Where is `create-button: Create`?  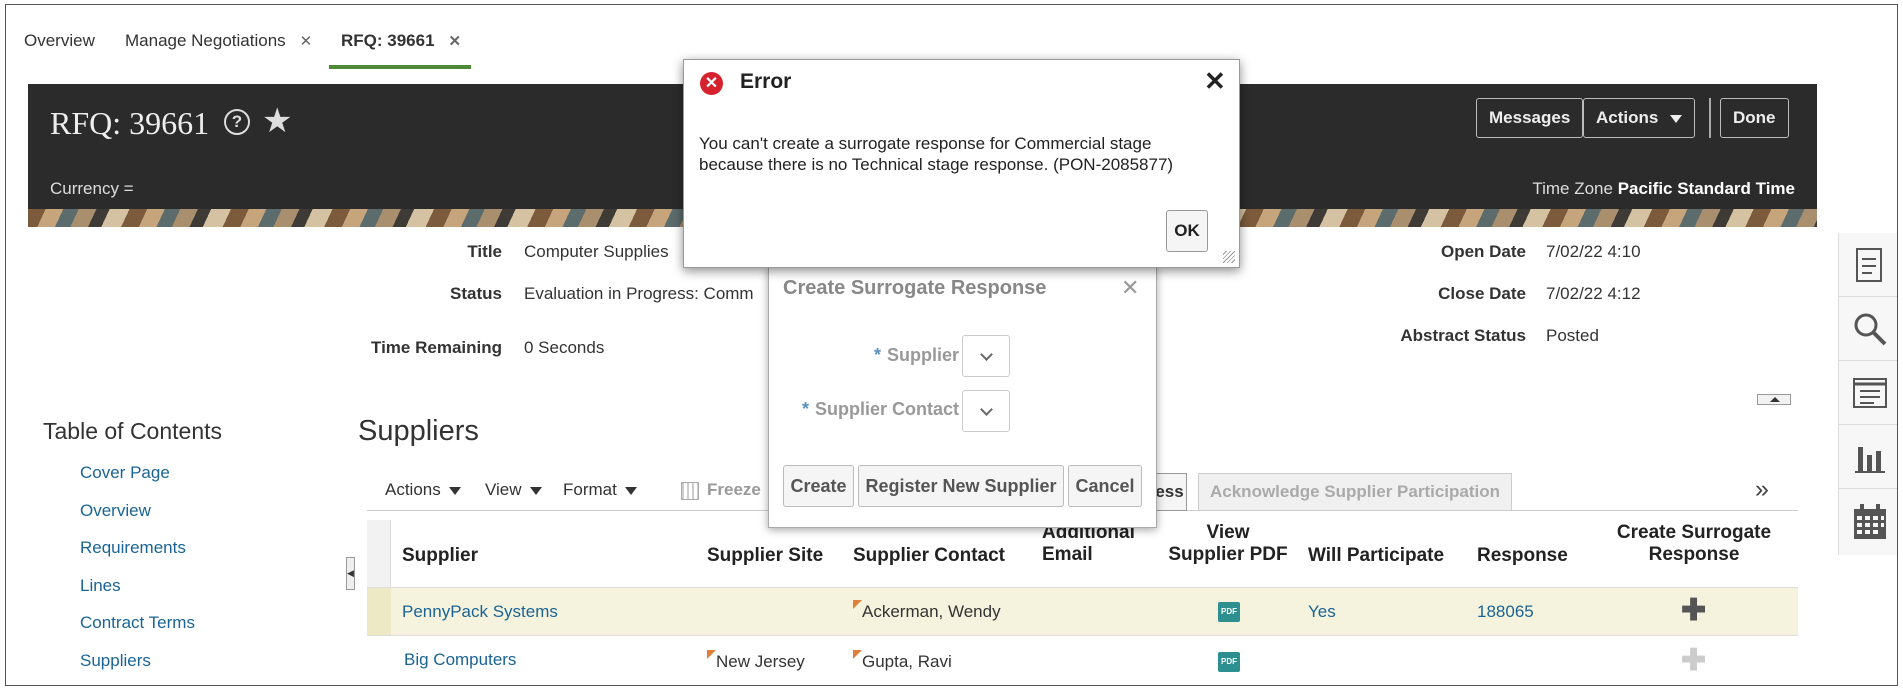
create-button: Create is located at coordinates (818, 486).